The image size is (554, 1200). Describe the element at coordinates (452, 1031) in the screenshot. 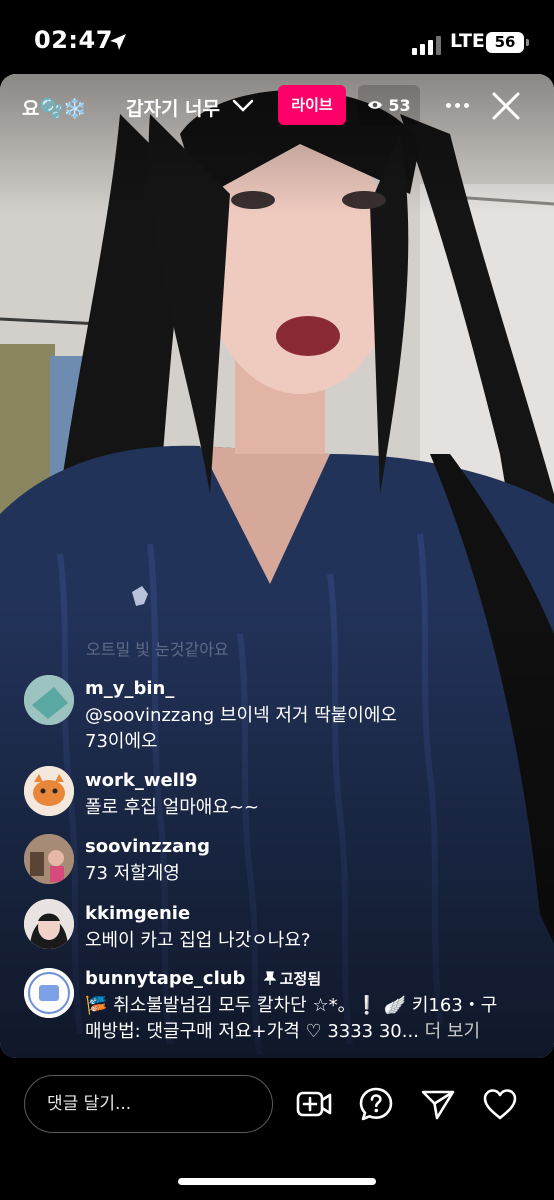

I see `see-more-link: 더 보기` at that location.